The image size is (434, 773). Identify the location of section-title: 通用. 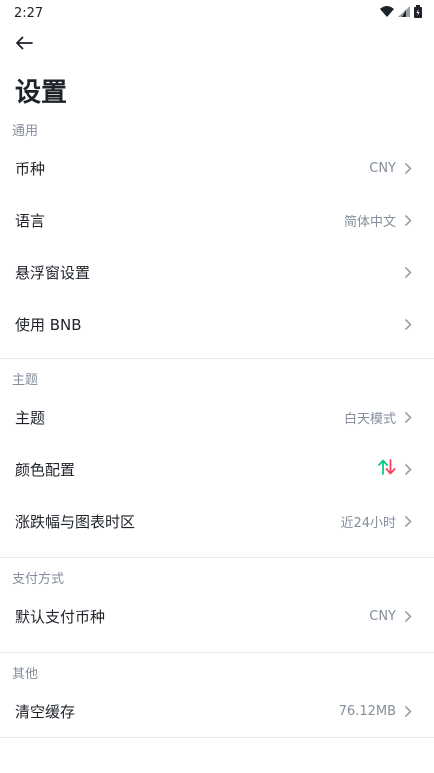
(25, 131).